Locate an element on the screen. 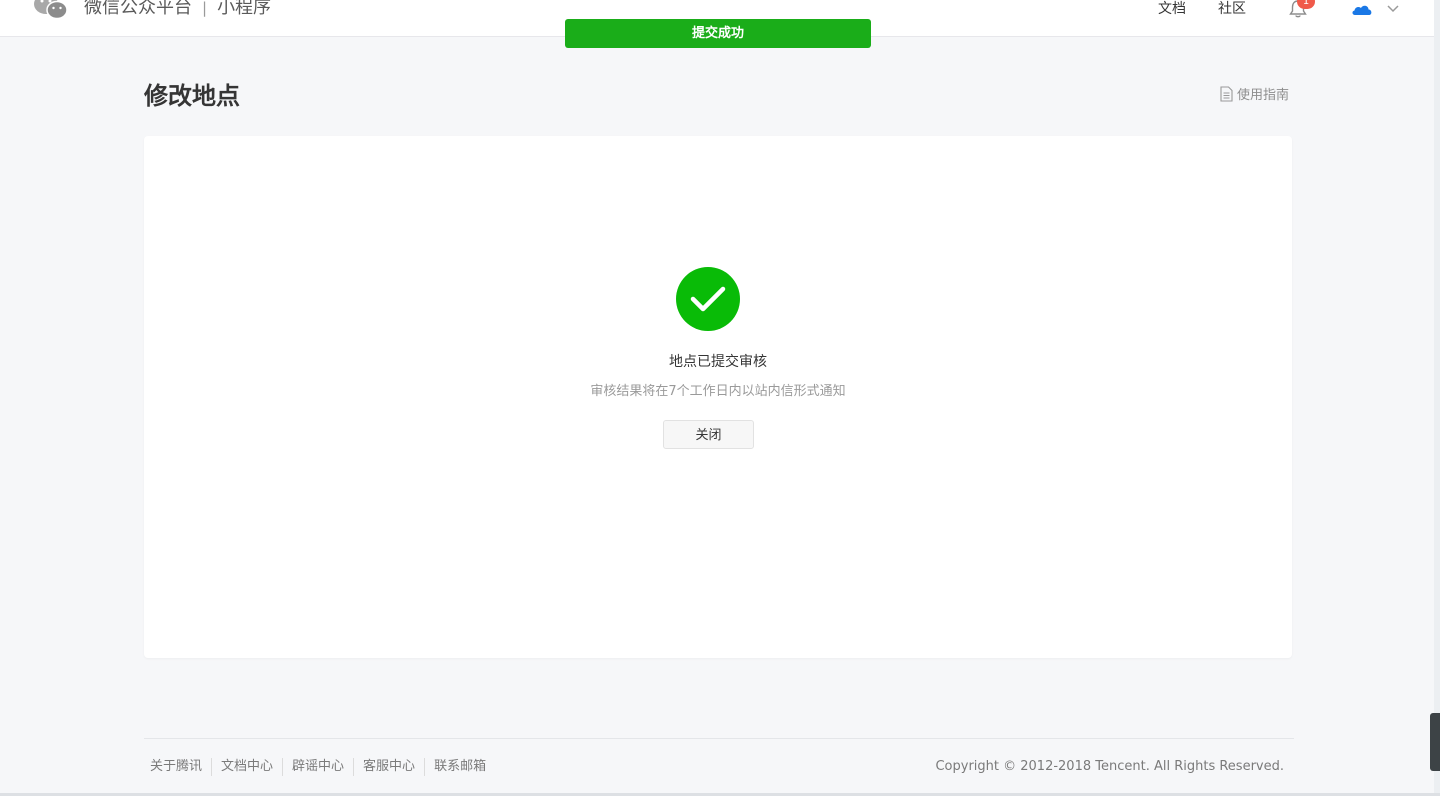 The height and width of the screenshot is (796, 1440). notification-badge: 1 is located at coordinates (1306, 4).